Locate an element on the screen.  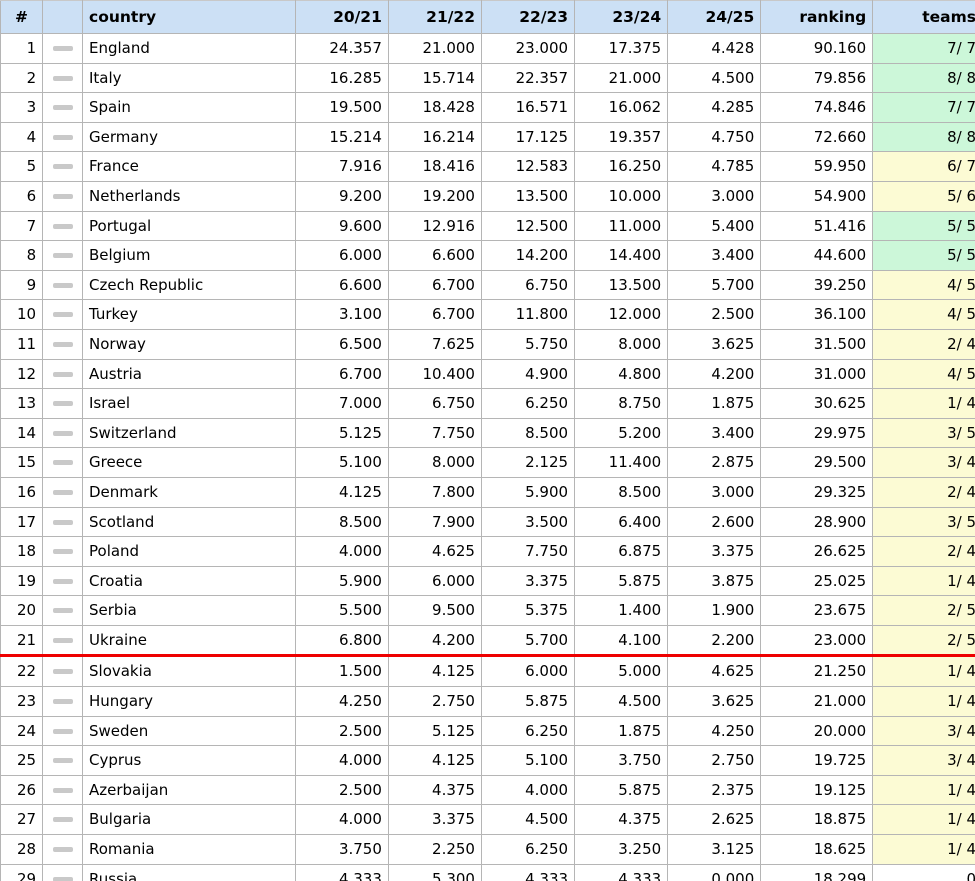
cell-country: England is located at coordinates (189, 48).